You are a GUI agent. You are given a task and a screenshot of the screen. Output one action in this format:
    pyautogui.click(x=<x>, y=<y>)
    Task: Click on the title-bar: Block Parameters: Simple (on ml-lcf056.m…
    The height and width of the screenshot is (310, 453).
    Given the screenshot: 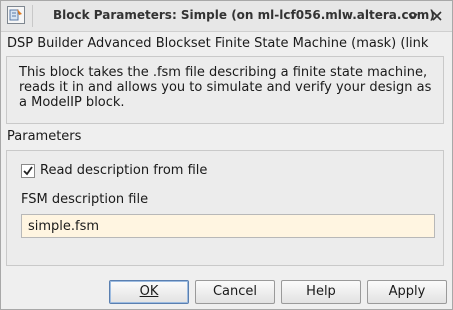 What is the action you would take?
    pyautogui.click(x=226, y=16)
    